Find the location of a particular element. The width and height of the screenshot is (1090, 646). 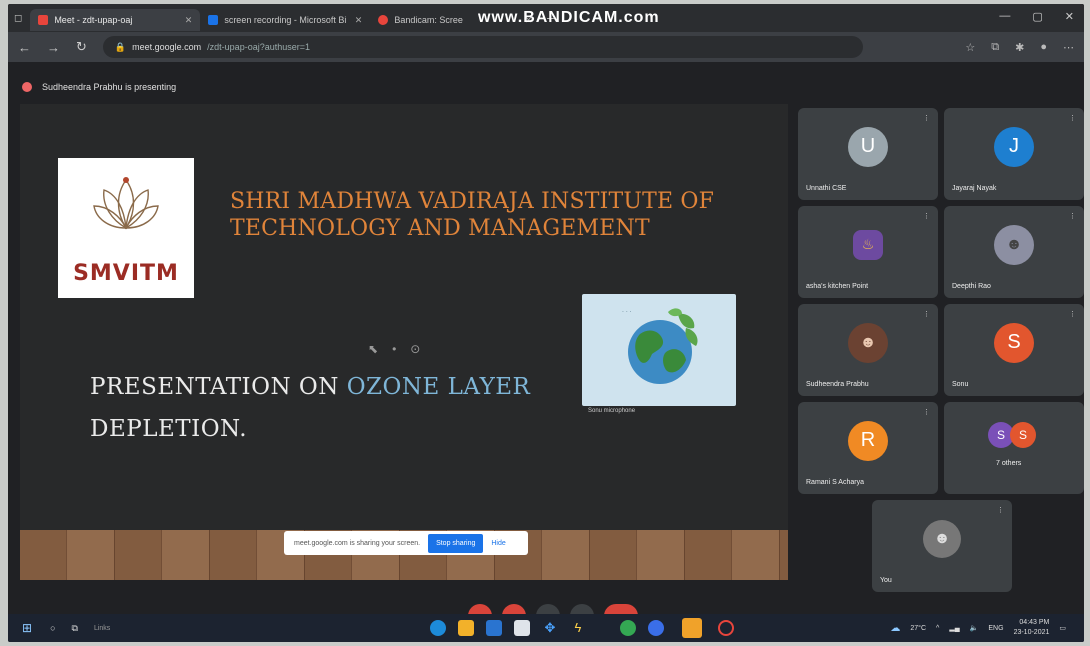

avatar: S is located at coordinates (1023, 435).